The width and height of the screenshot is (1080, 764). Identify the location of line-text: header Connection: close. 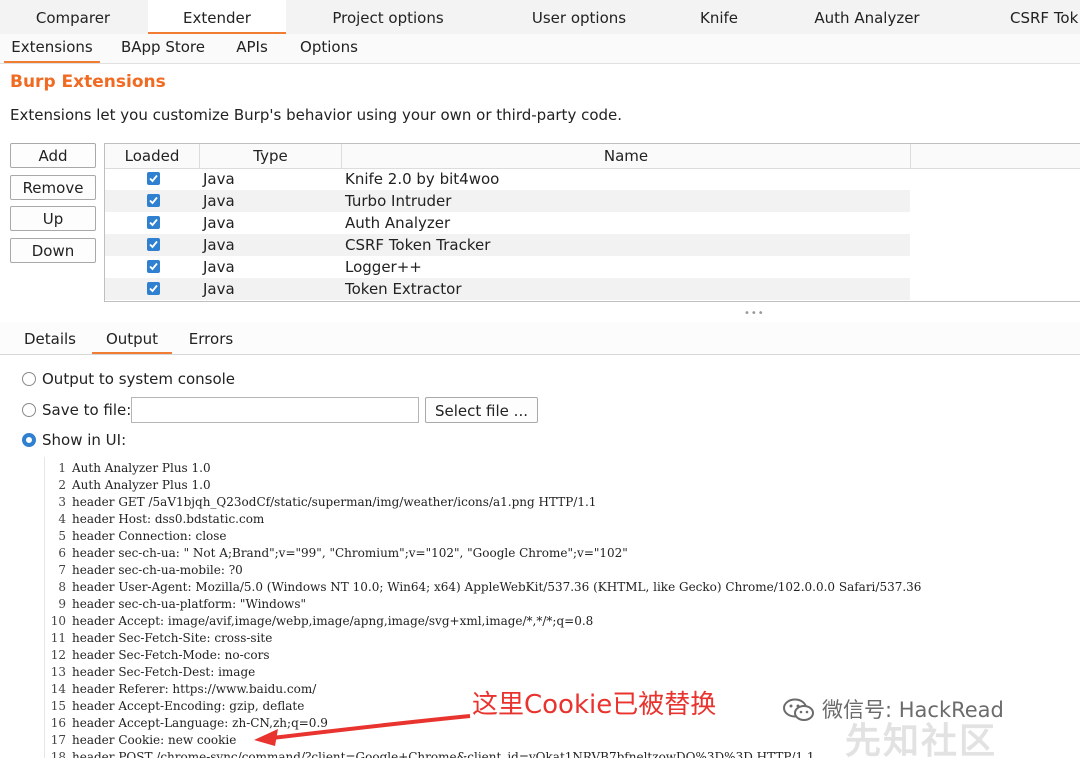
(149, 536).